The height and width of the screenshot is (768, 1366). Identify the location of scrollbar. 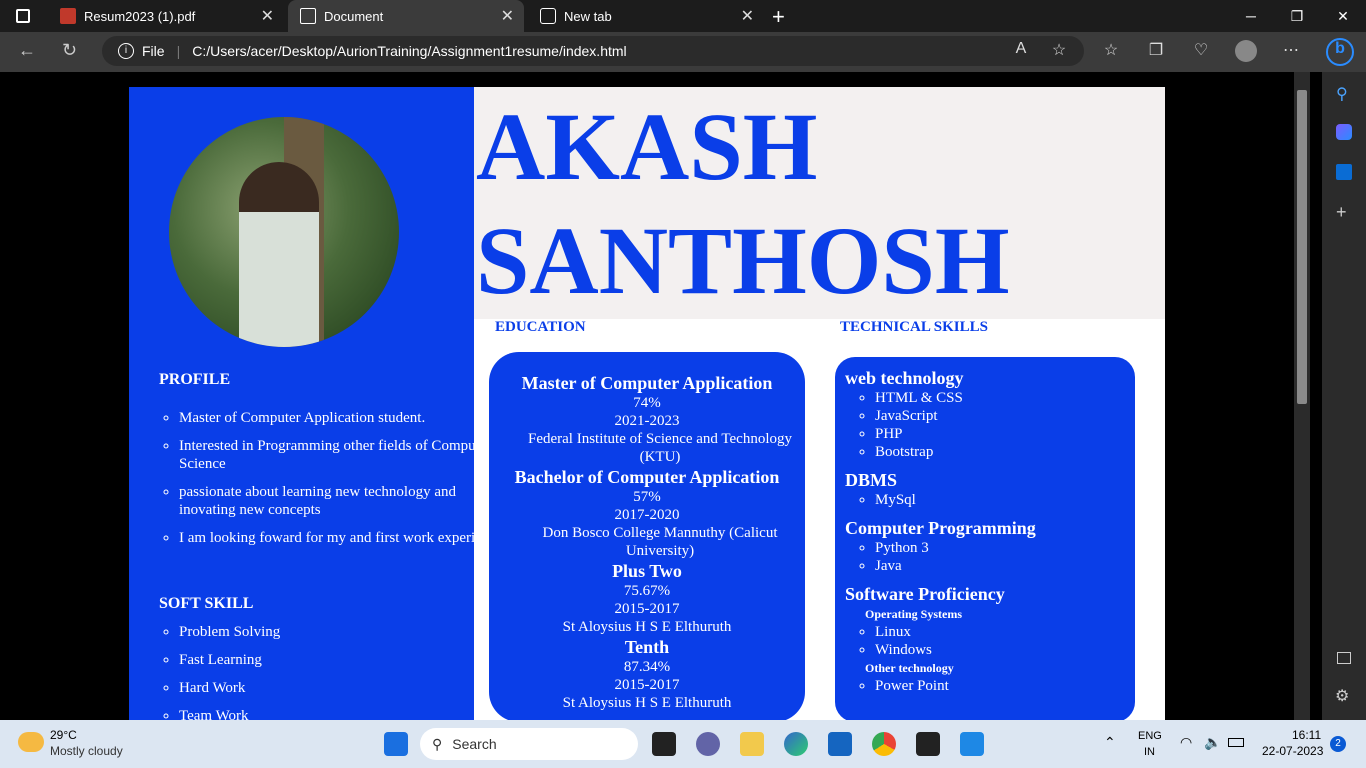
(1302, 396).